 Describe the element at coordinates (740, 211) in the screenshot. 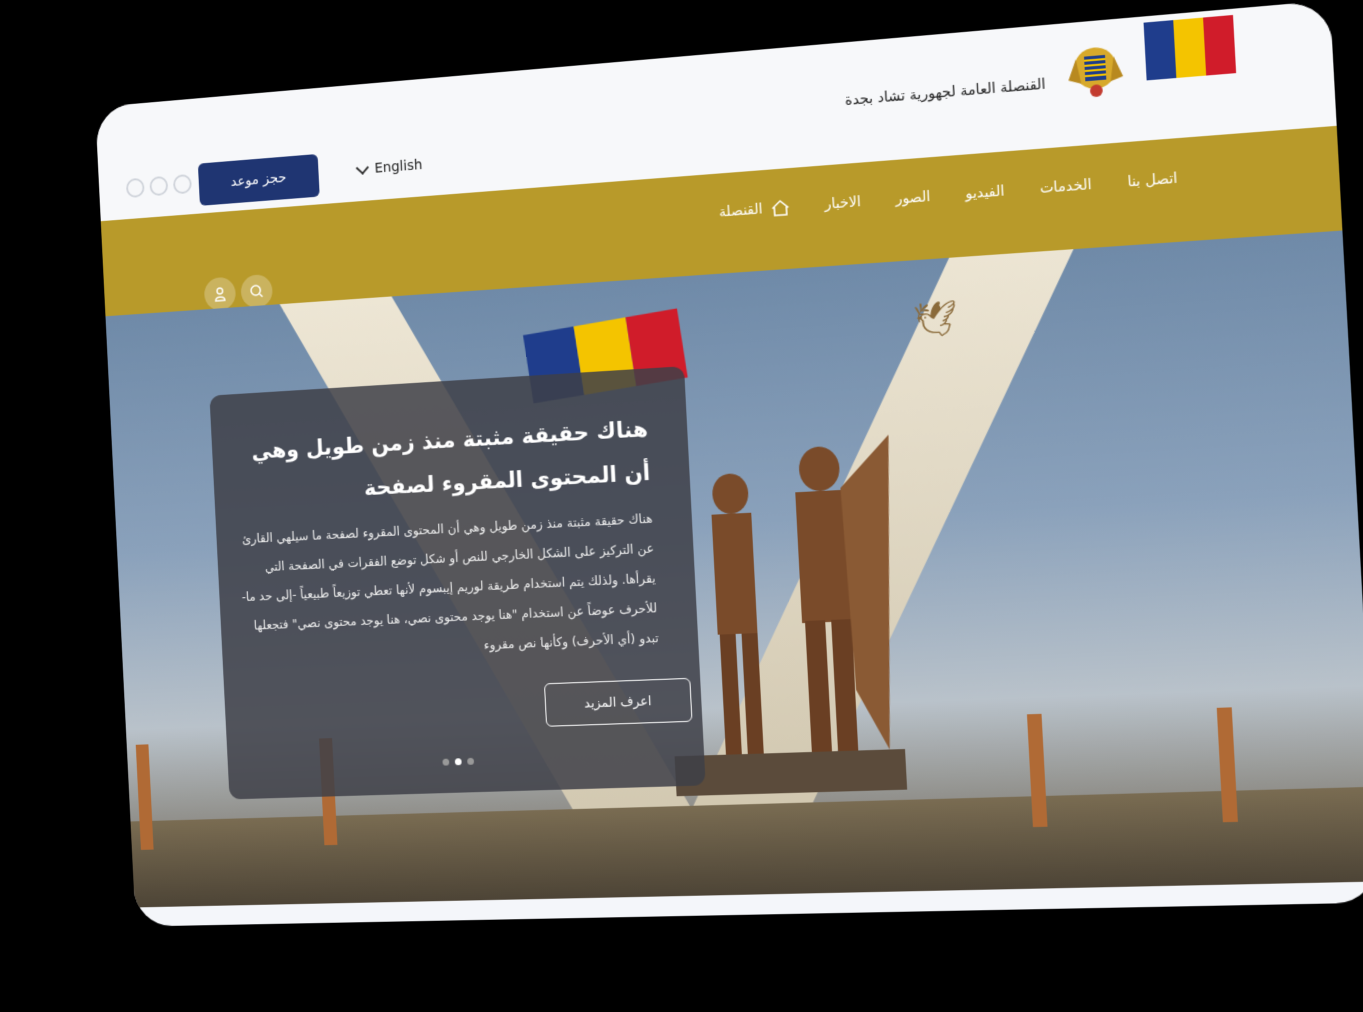

I see `nav-label: القنصلة` at that location.